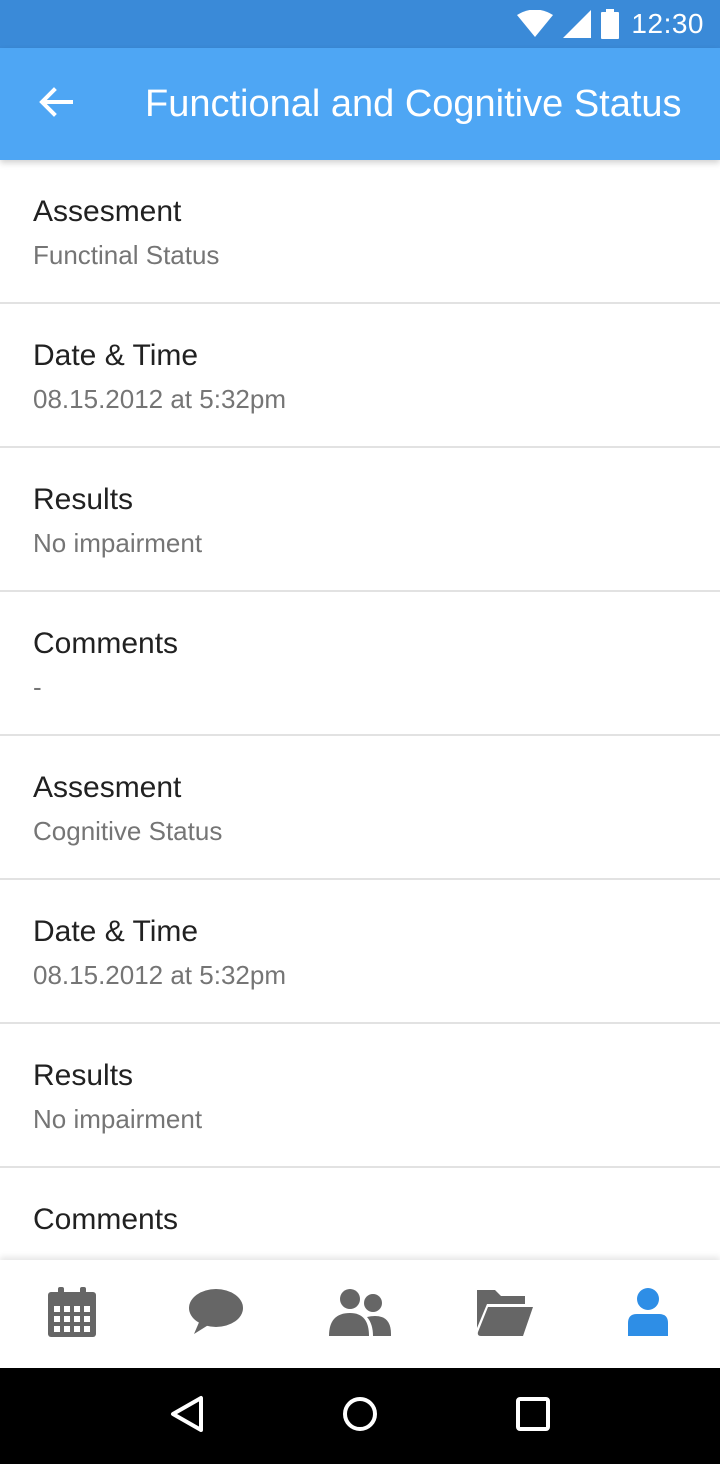 The height and width of the screenshot is (1464, 720). What do you see at coordinates (610, 24) in the screenshot?
I see `battery-icon` at bounding box center [610, 24].